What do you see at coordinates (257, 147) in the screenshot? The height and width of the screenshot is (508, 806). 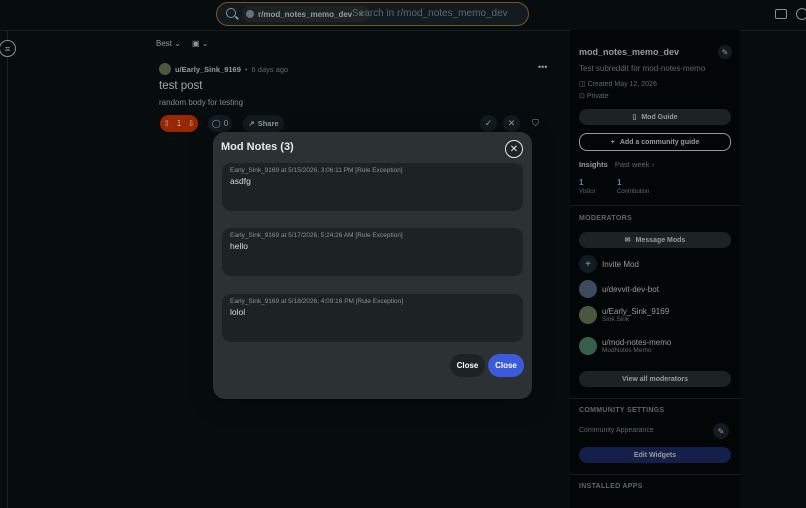 I see `modal-title: Mod Notes (3)` at bounding box center [257, 147].